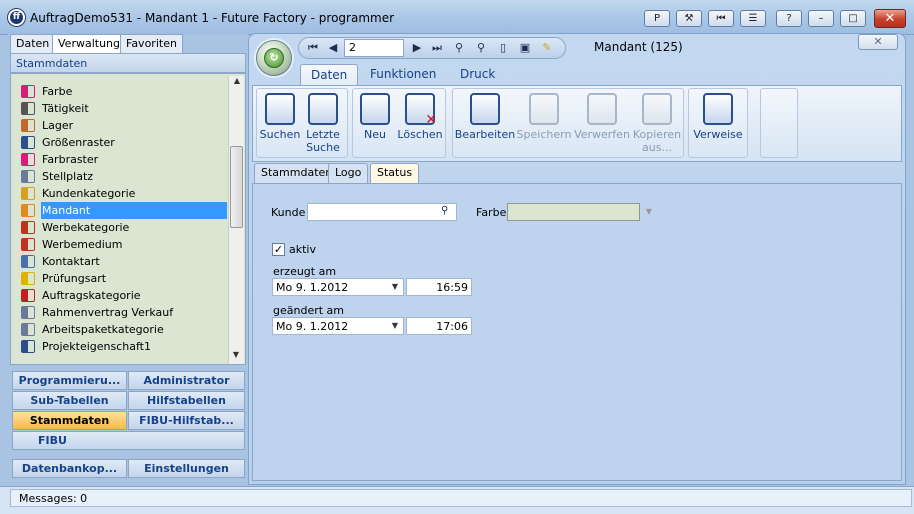 The image size is (914, 514). What do you see at coordinates (305, 271) in the screenshot?
I see `erzeugt-label: erzeugt am` at bounding box center [305, 271].